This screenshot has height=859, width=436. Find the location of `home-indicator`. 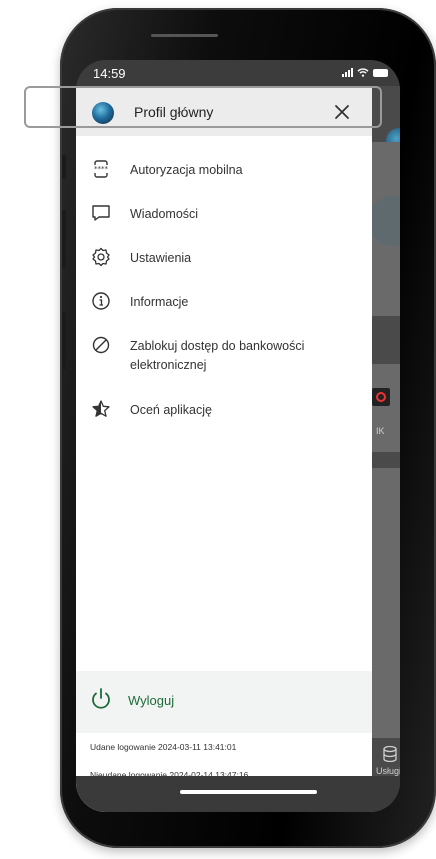

home-indicator is located at coordinates (248, 792).